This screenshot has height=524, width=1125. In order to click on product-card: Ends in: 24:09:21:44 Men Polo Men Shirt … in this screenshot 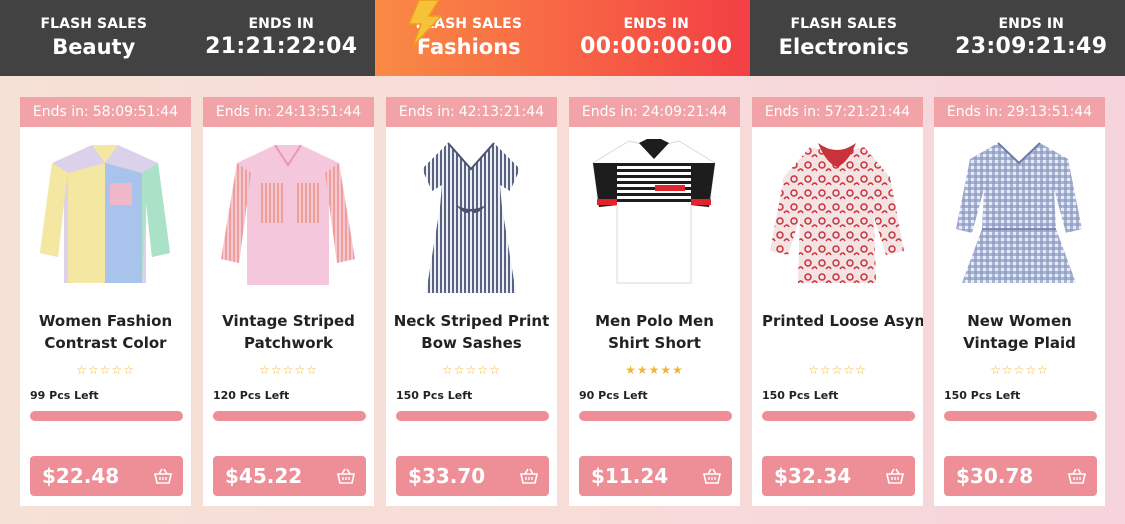, I will do `click(654, 301)`.